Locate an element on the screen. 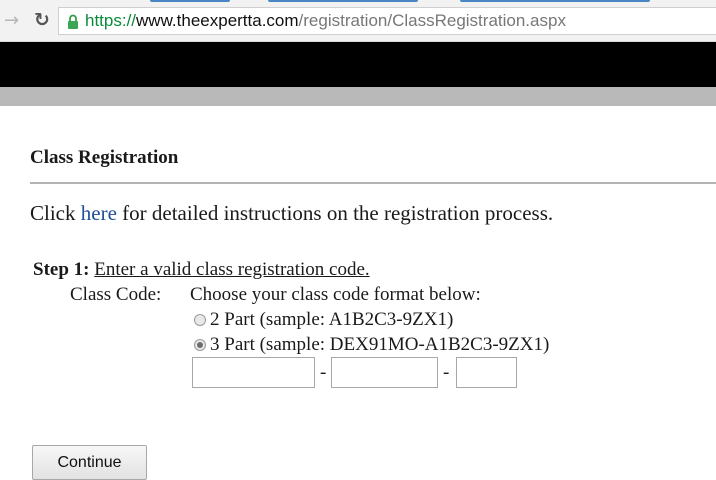 Image resolution: width=716 pixels, height=480 pixels. class-code-part1-input is located at coordinates (253, 372).